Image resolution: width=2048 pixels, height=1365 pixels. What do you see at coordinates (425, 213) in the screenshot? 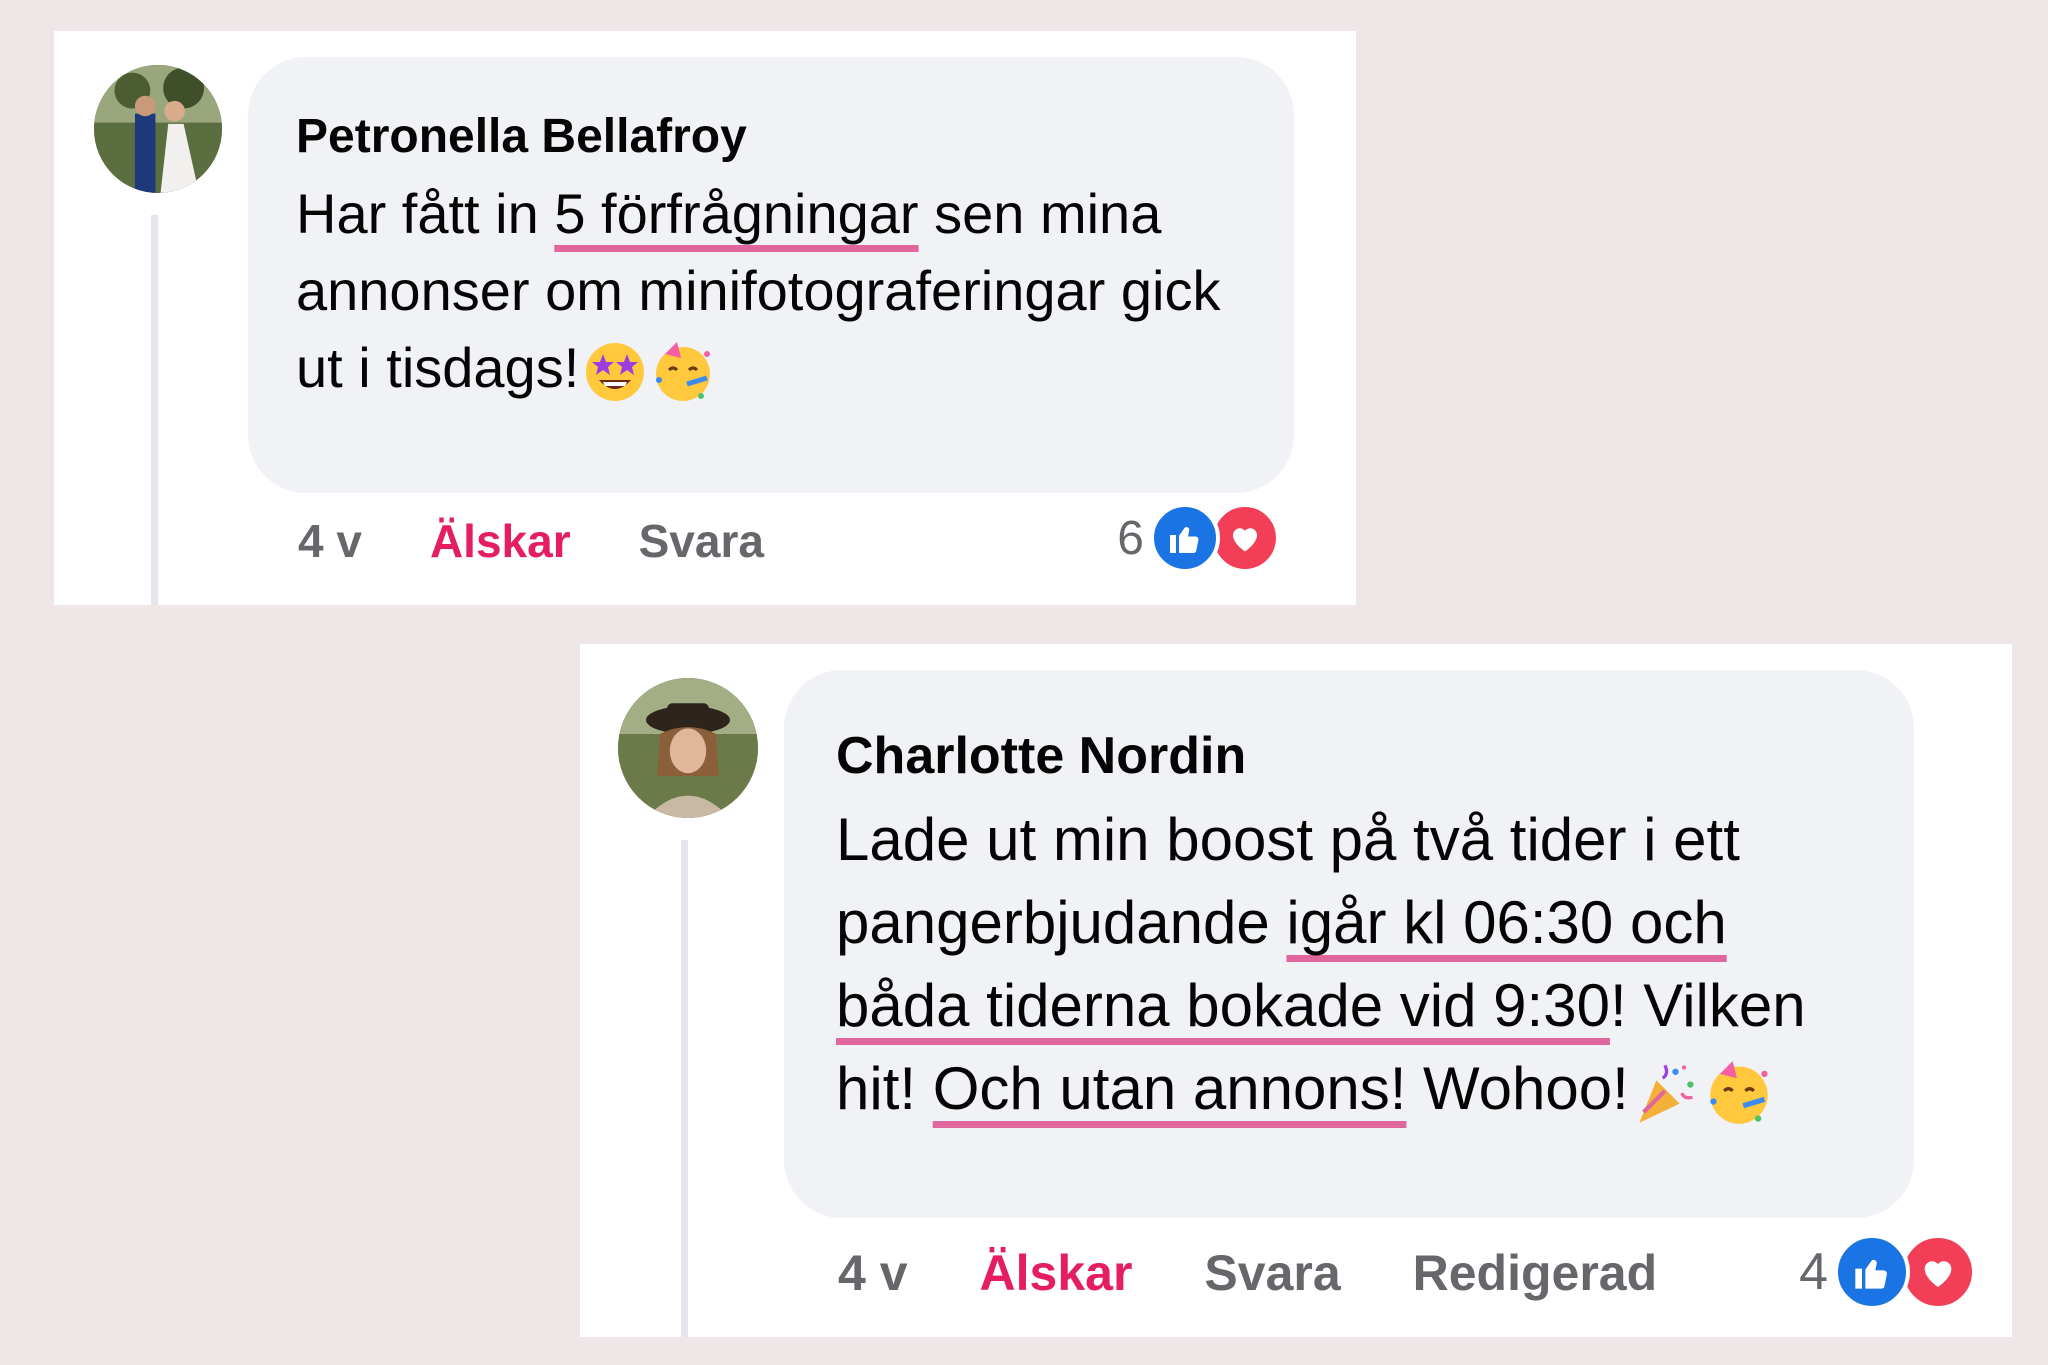
I see `comment-text-part: Har fått in` at bounding box center [425, 213].